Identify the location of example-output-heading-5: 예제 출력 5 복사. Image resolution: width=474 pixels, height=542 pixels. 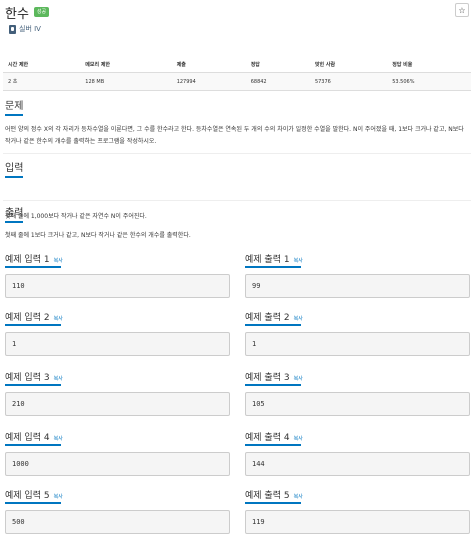
(274, 494).